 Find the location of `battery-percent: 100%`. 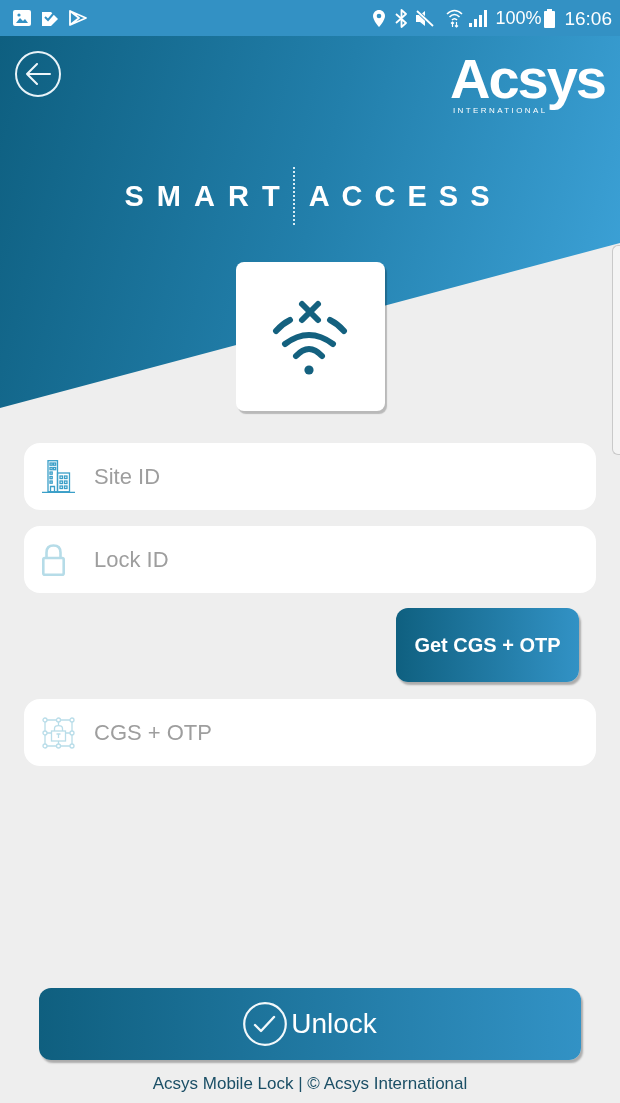

battery-percent: 100% is located at coordinates (518, 18).